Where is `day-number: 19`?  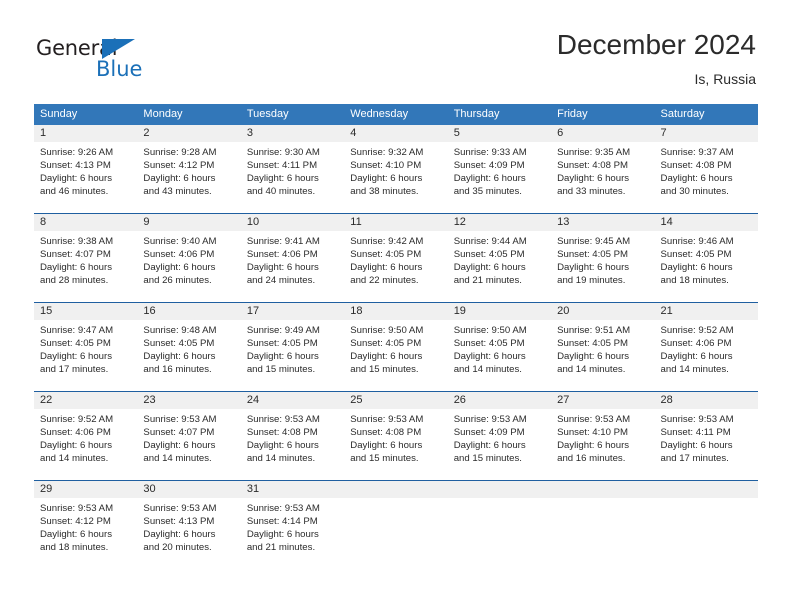
day-number: 19 is located at coordinates (499, 311).